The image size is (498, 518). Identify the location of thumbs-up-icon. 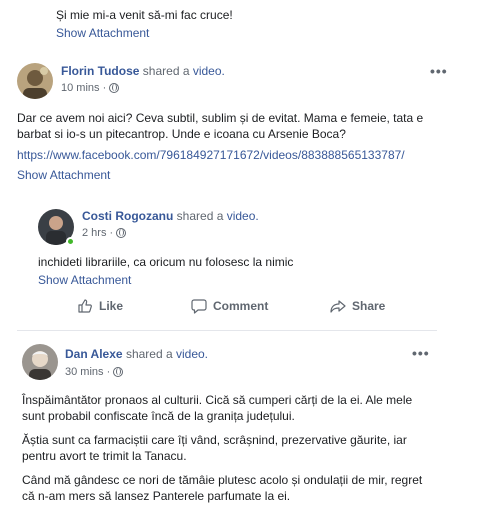
(85, 306).